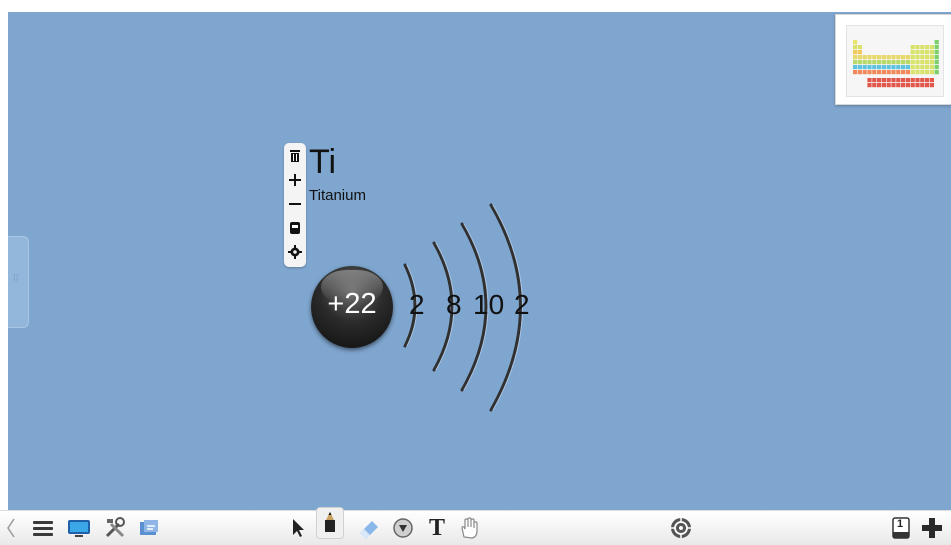  What do you see at coordinates (369, 528) in the screenshot?
I see `eraser-icon` at bounding box center [369, 528].